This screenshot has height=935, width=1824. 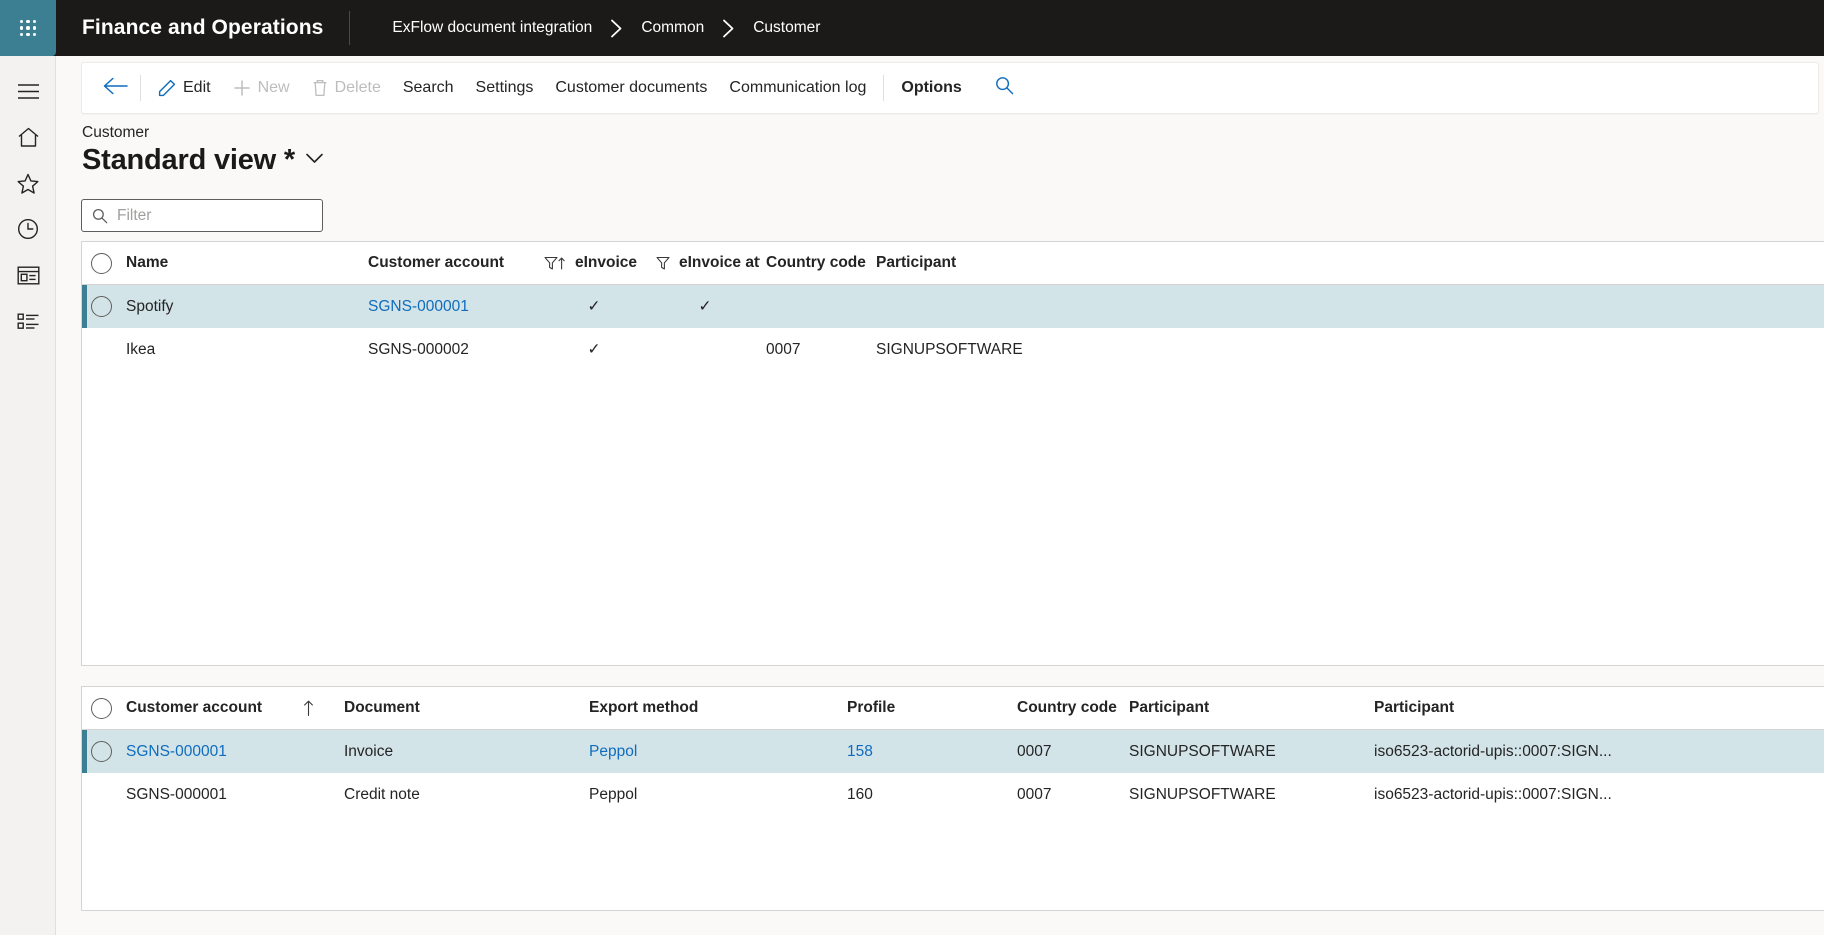 I want to click on column-header-participant: Participant, so click(x=1020, y=263).